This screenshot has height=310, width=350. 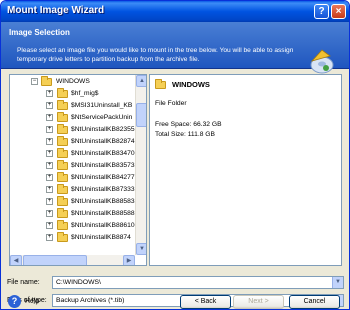 What do you see at coordinates (32, 301) in the screenshot?
I see `help-label: Help` at bounding box center [32, 301].